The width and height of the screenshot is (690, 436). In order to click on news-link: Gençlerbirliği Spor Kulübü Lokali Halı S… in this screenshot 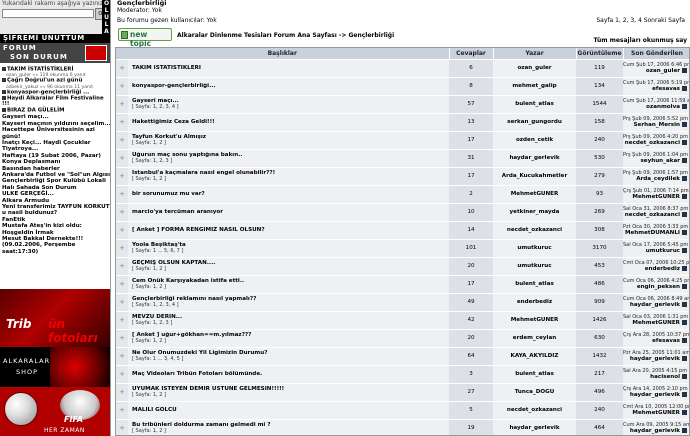, I will do `click(55, 184)`.